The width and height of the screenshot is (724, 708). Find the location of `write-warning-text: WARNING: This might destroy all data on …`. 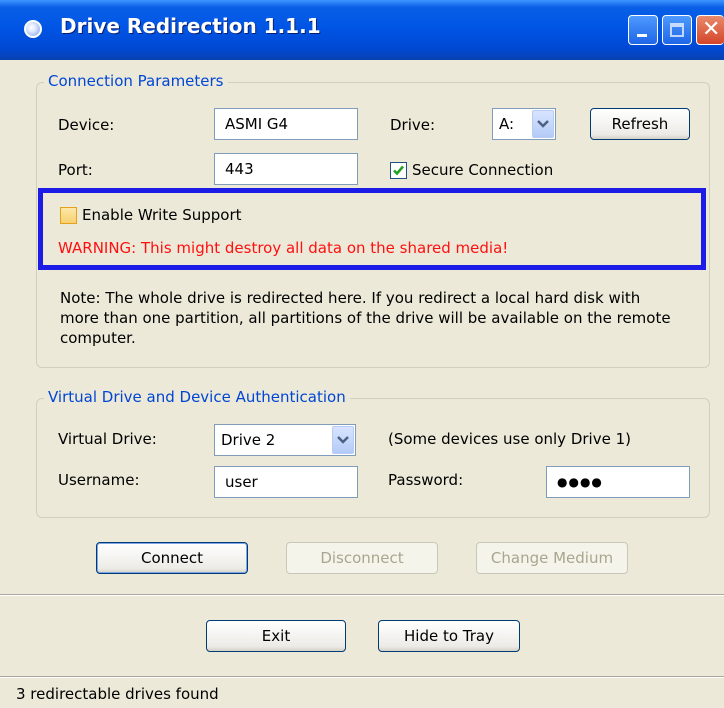

write-warning-text: WARNING: This might destroy all data on … is located at coordinates (283, 248).